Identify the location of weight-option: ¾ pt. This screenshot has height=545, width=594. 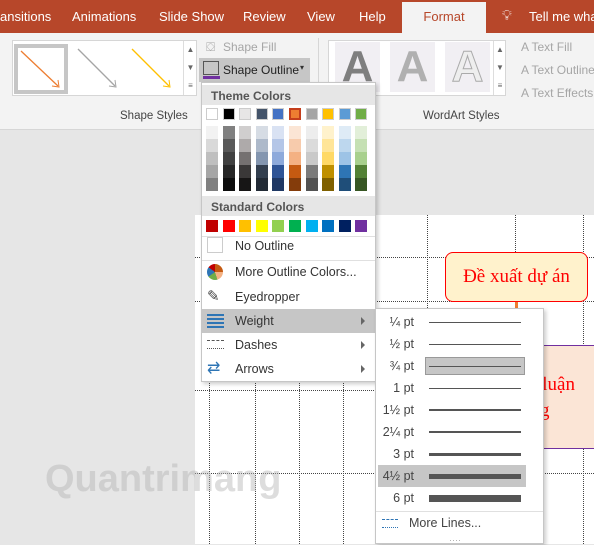
(452, 366).